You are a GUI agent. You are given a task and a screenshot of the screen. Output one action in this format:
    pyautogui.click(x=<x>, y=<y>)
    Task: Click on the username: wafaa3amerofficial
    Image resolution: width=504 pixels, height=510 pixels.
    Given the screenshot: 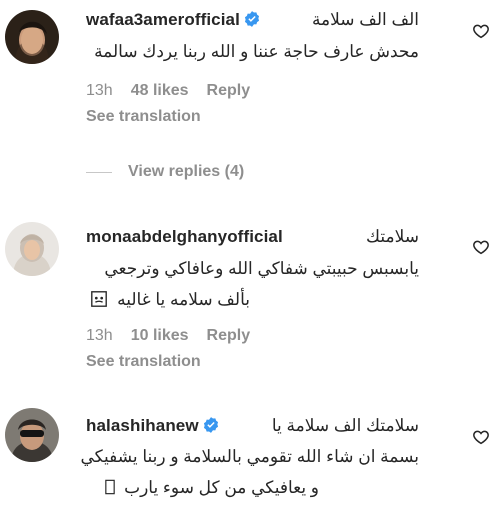 What is the action you would take?
    pyautogui.click(x=163, y=19)
    